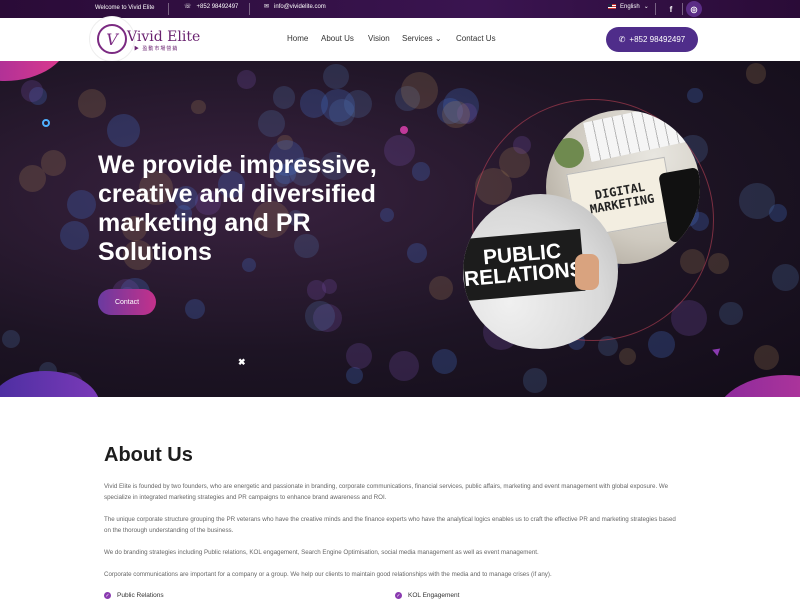 This screenshot has width=800, height=600. I want to click on language-label: English, so click(630, 7).